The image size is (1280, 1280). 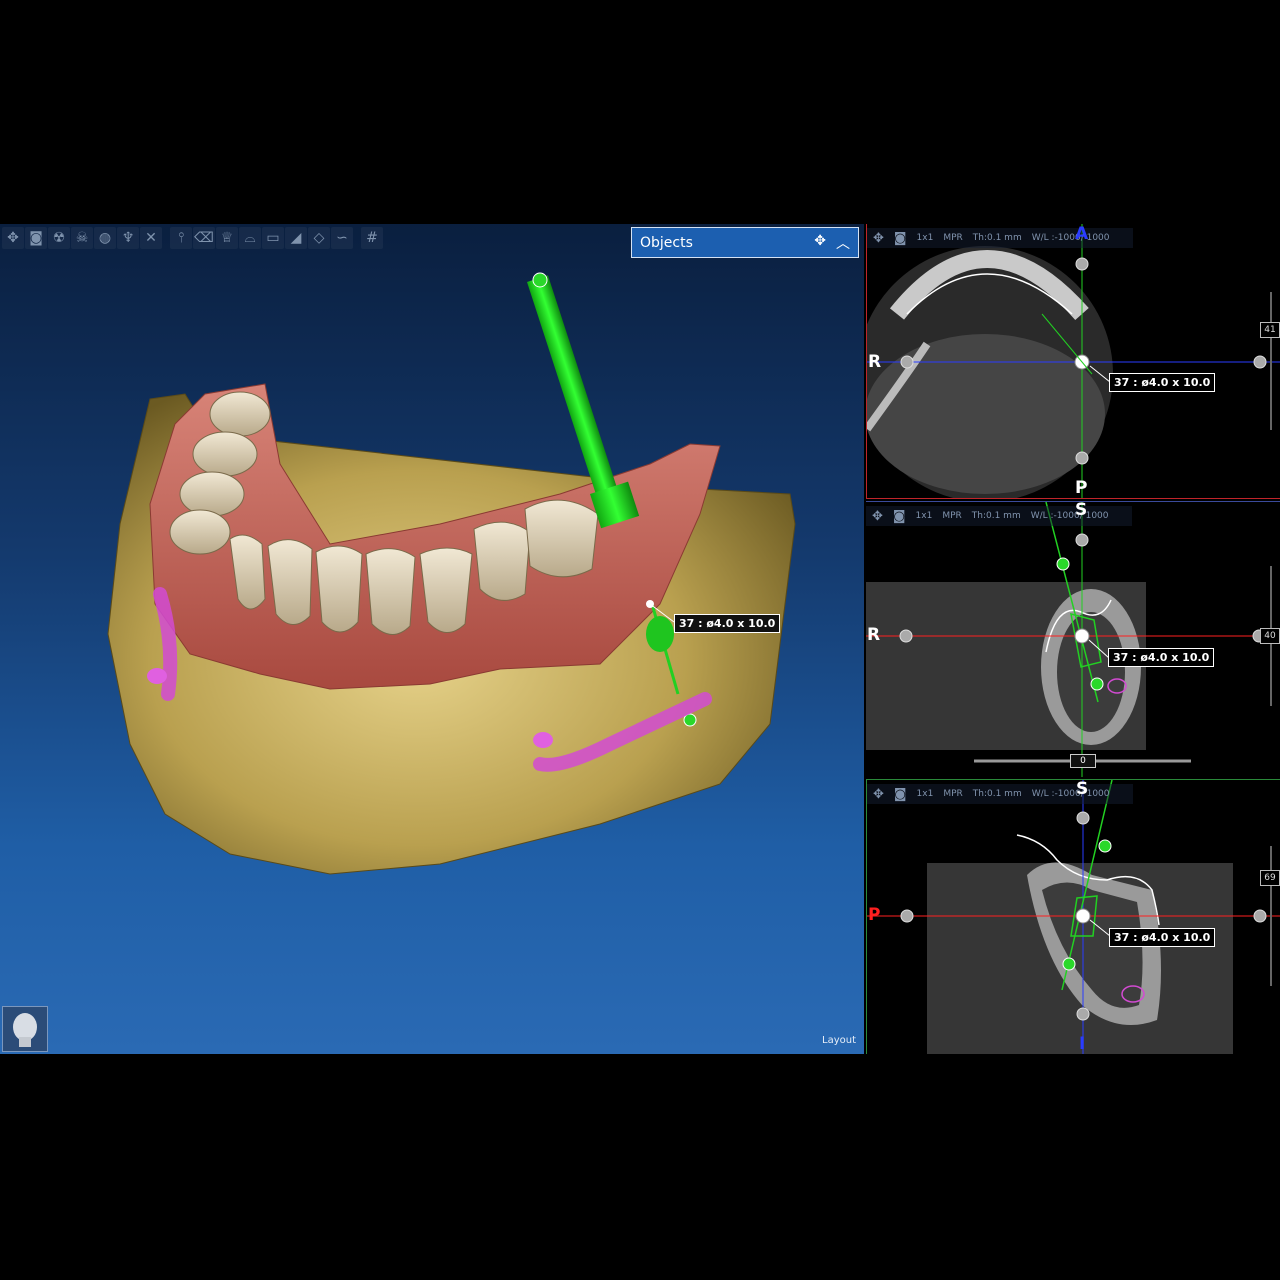 What do you see at coordinates (1161, 657) in the screenshot?
I see `implant-label-coronal: 37 : ø4.0 x 10.0` at bounding box center [1161, 657].